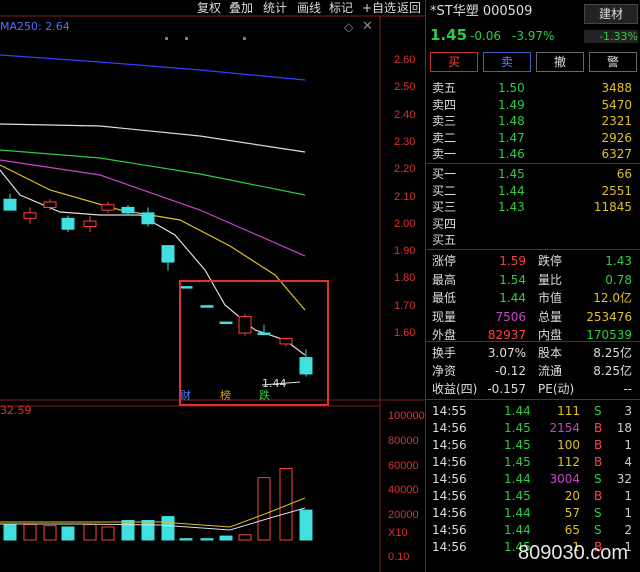  I want to click on stat-label: 现量, so click(444, 316).